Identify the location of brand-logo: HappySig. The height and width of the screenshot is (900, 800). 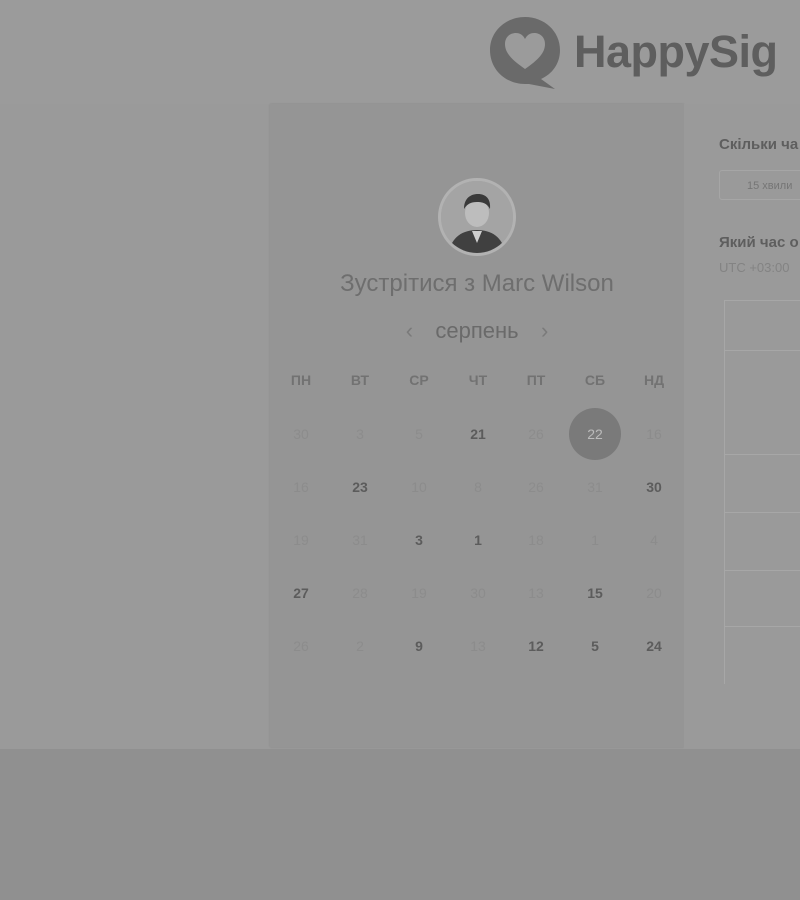
(632, 52).